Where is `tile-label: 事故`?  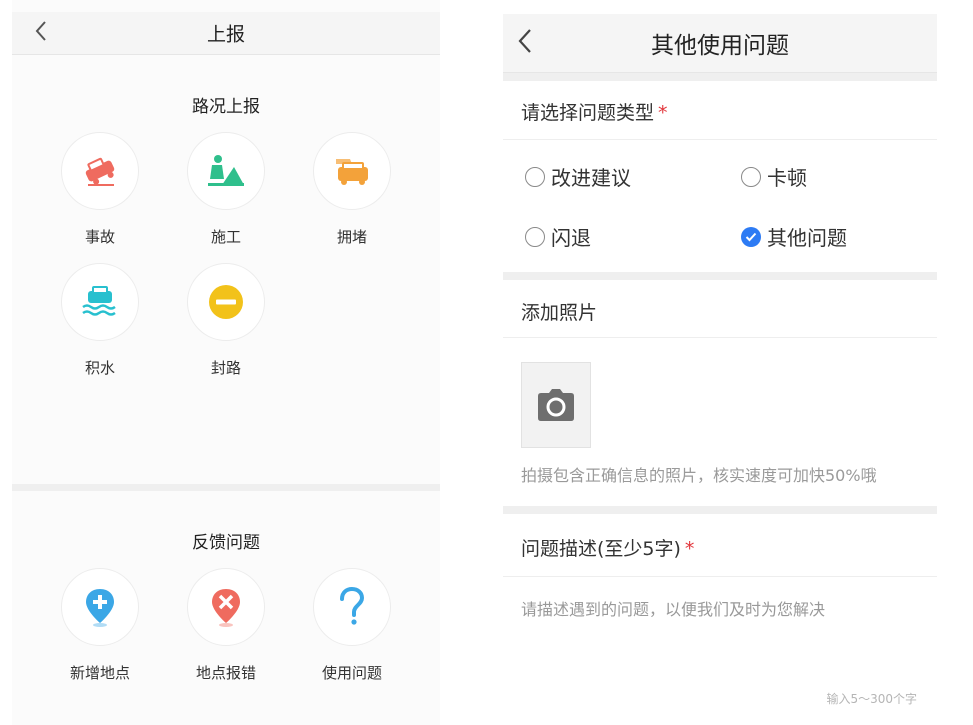
tile-label: 事故 is located at coordinates (99, 237).